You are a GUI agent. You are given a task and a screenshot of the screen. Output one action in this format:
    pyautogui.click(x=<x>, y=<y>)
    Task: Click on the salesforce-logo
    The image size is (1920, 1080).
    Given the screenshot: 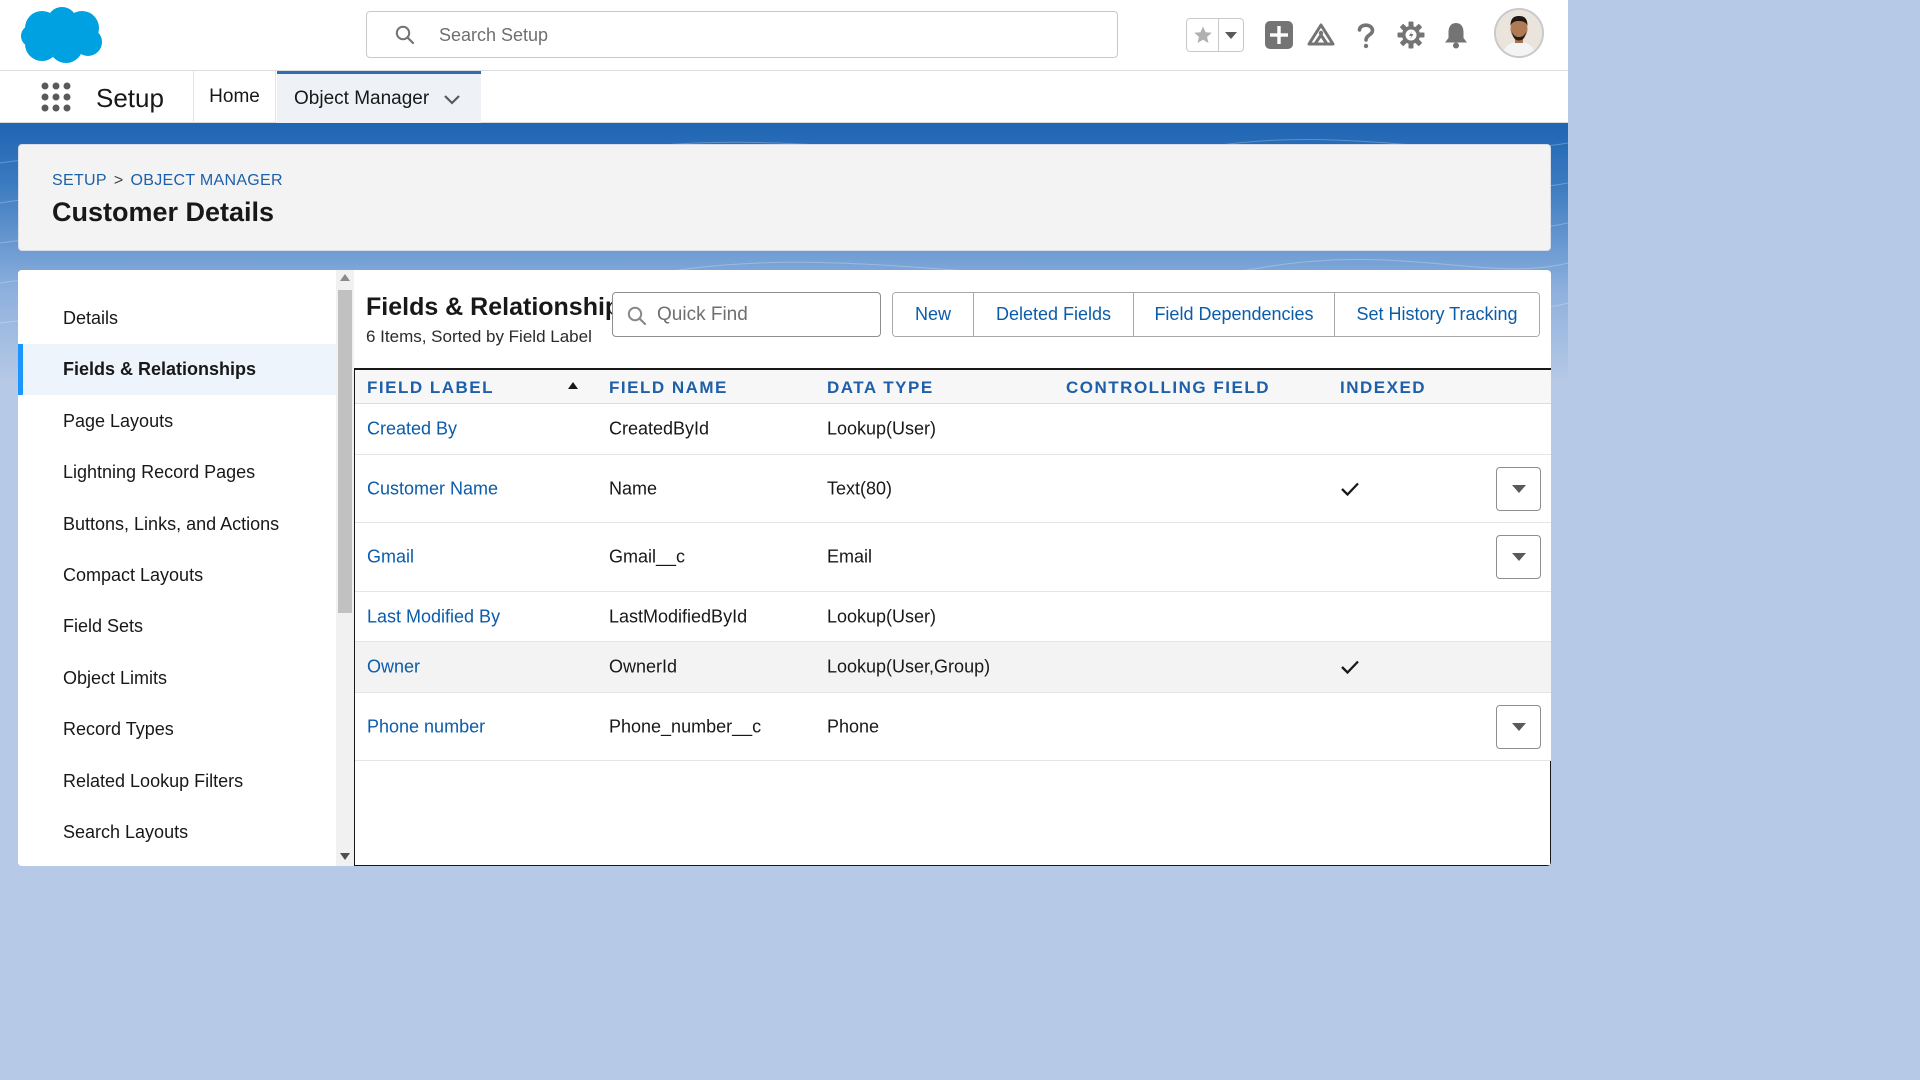 What is the action you would take?
    pyautogui.click(x=62, y=35)
    